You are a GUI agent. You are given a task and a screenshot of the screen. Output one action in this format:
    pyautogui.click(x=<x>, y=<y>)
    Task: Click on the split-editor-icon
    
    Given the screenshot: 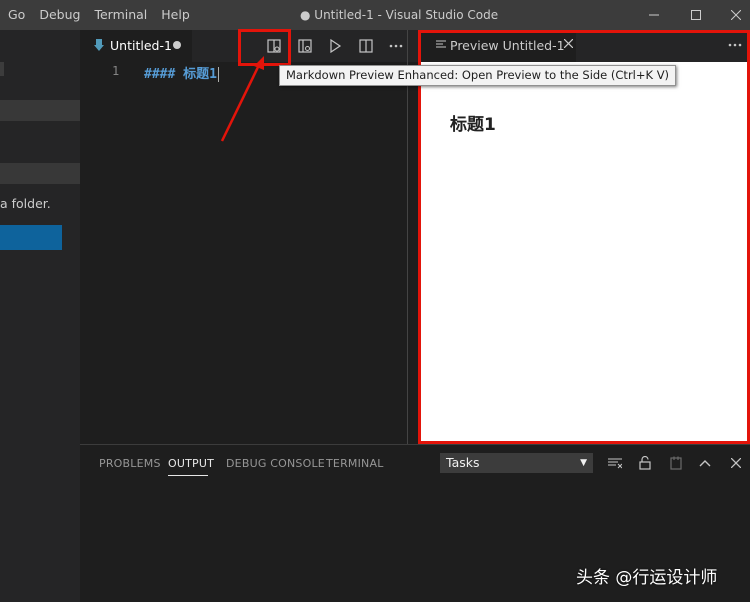 What is the action you would take?
    pyautogui.click(x=366, y=46)
    